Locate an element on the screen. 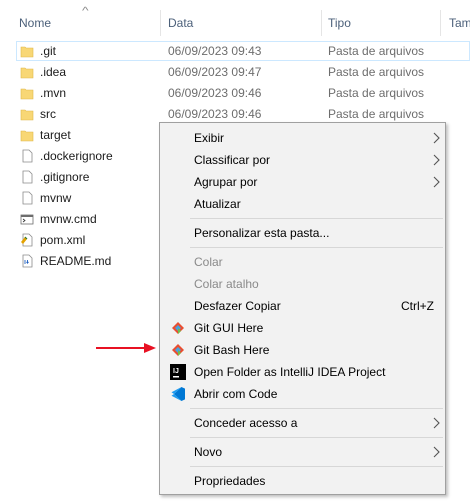 The image size is (470, 501). menu-item-refresh: Atualizar is located at coordinates (302, 204).